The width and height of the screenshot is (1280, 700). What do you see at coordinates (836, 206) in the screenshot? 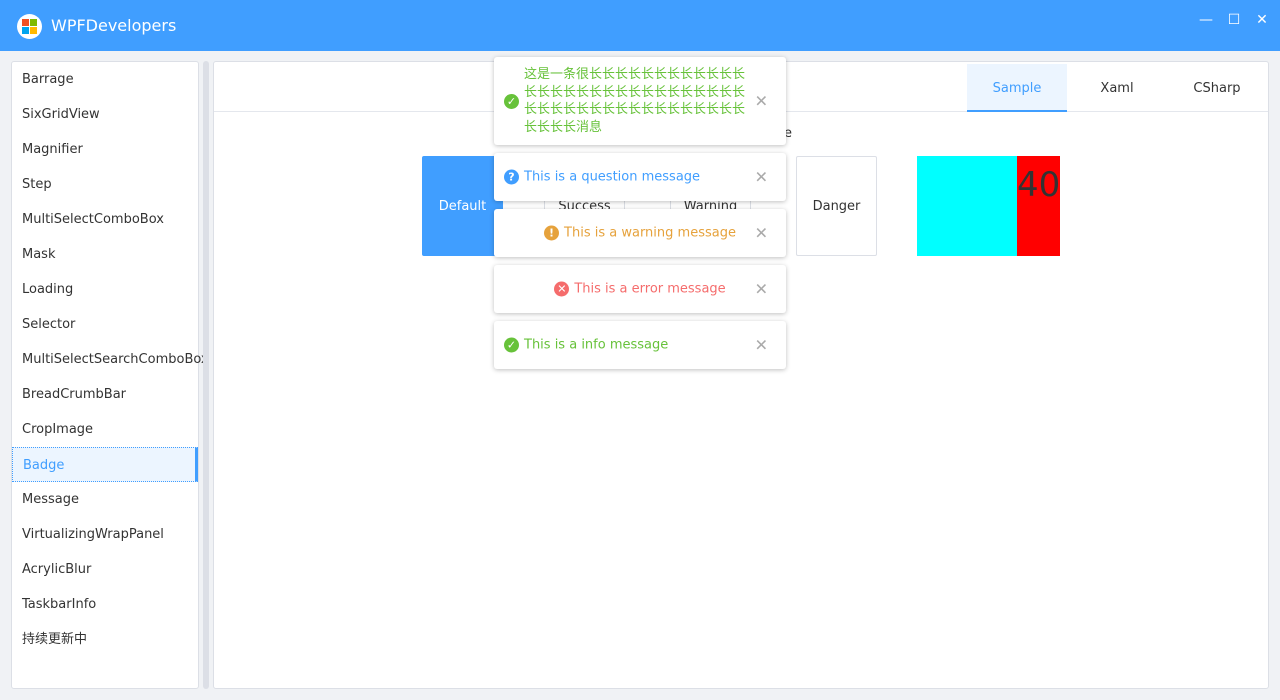
I see `danger-button: Danger` at bounding box center [836, 206].